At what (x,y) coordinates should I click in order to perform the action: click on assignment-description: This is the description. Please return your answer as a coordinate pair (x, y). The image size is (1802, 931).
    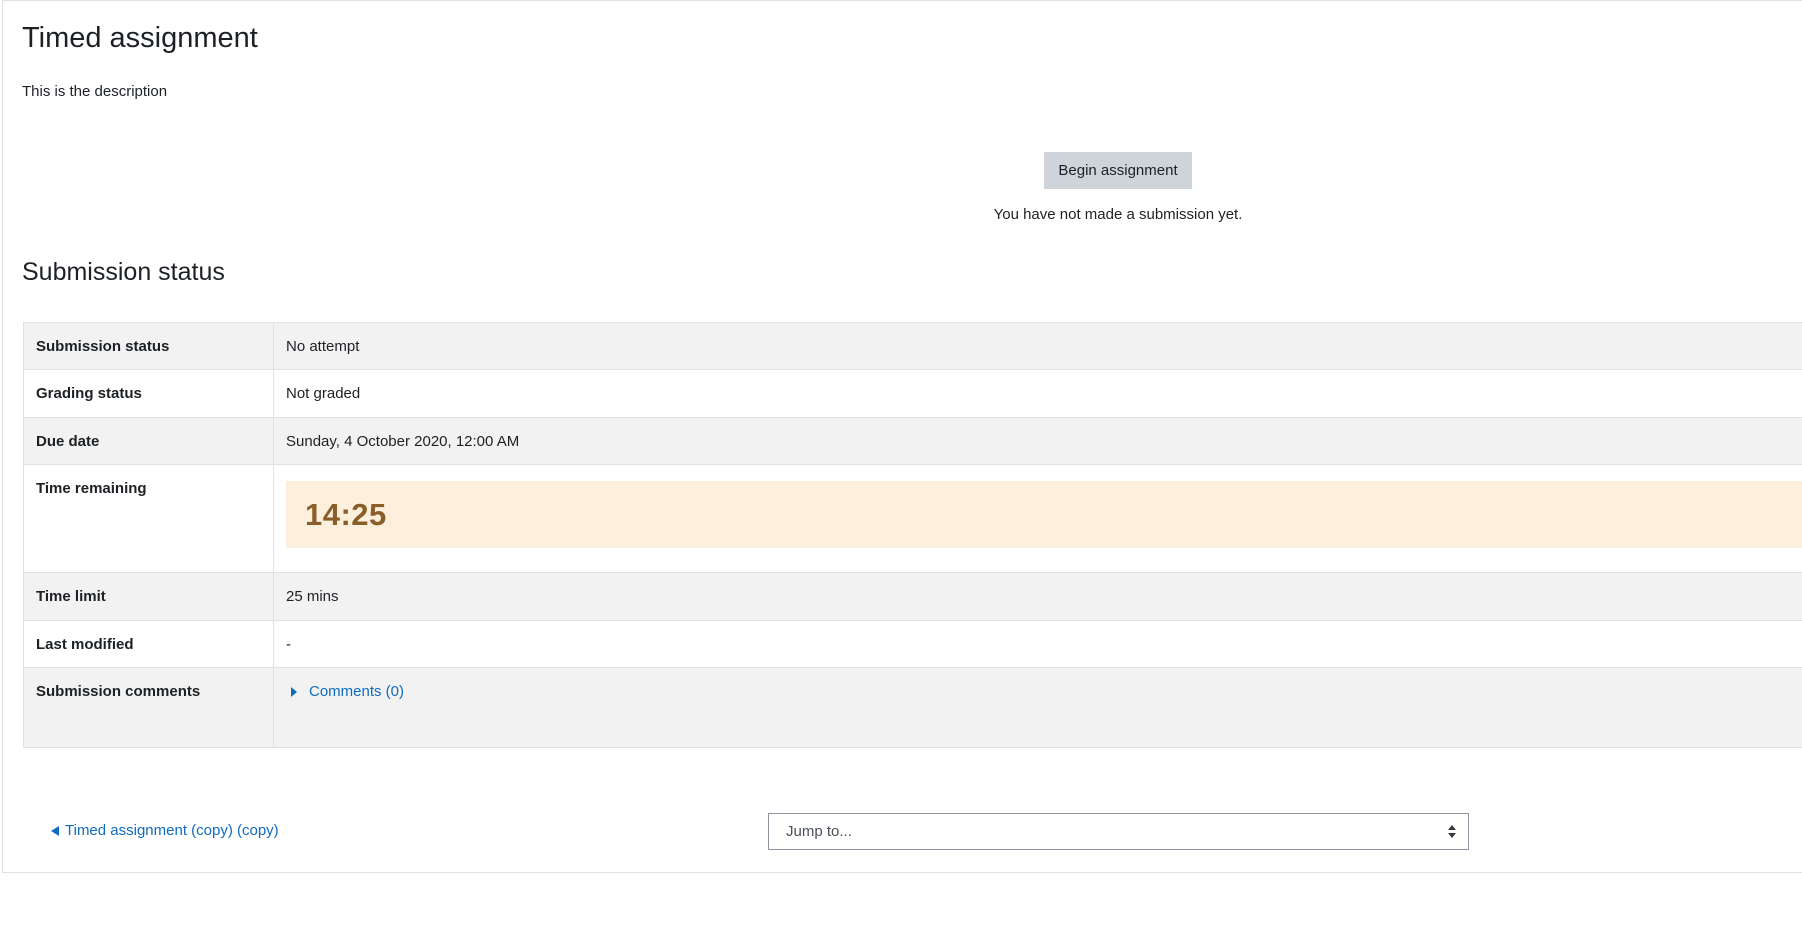
    Looking at the image, I should click on (95, 91).